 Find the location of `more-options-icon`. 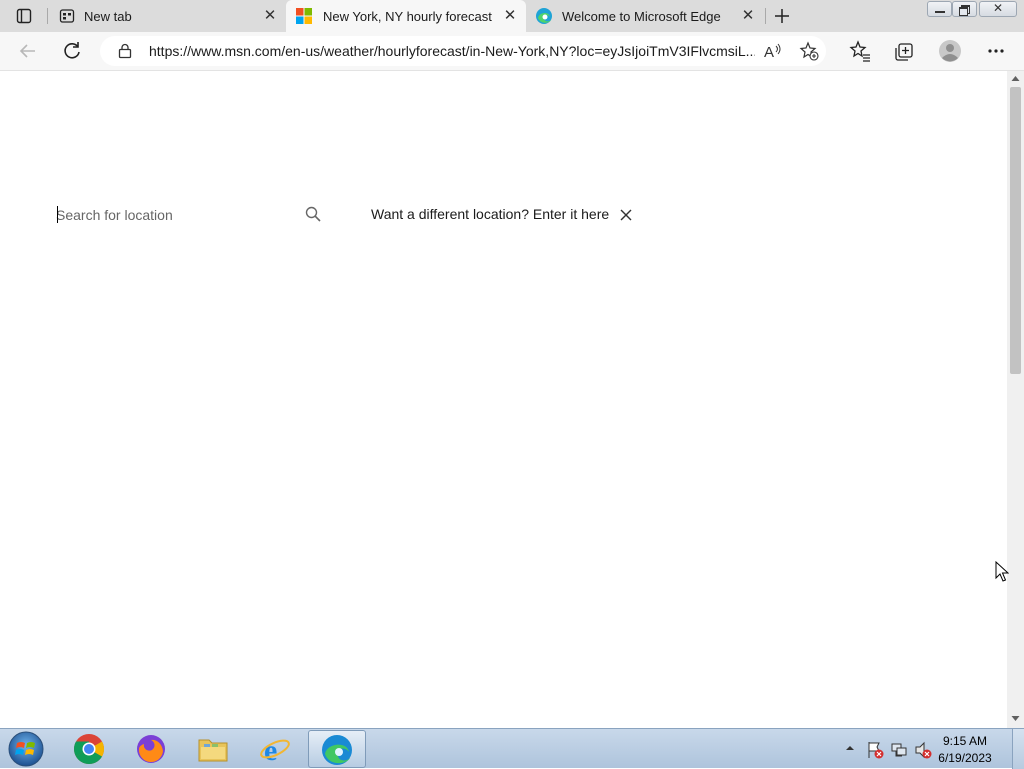

more-options-icon is located at coordinates (996, 51).